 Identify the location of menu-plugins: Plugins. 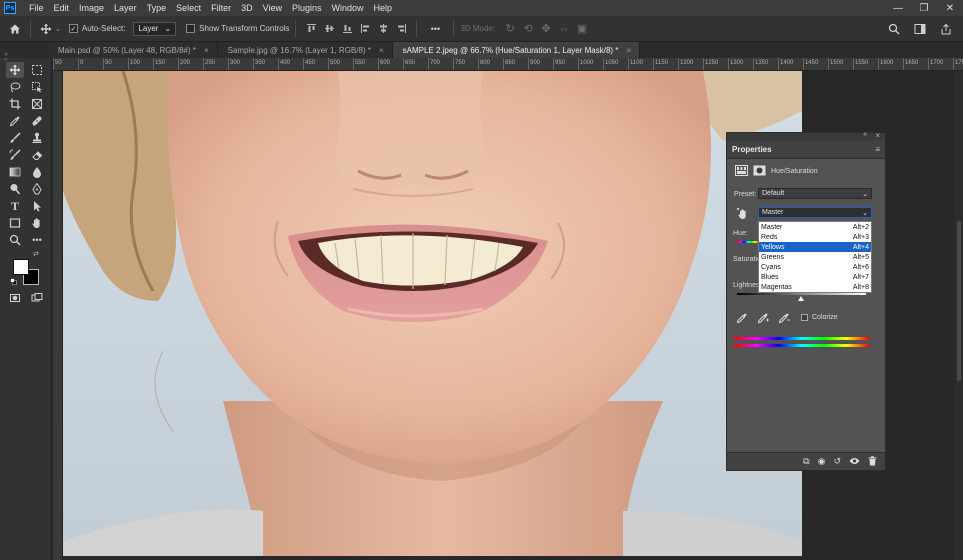
(307, 8).